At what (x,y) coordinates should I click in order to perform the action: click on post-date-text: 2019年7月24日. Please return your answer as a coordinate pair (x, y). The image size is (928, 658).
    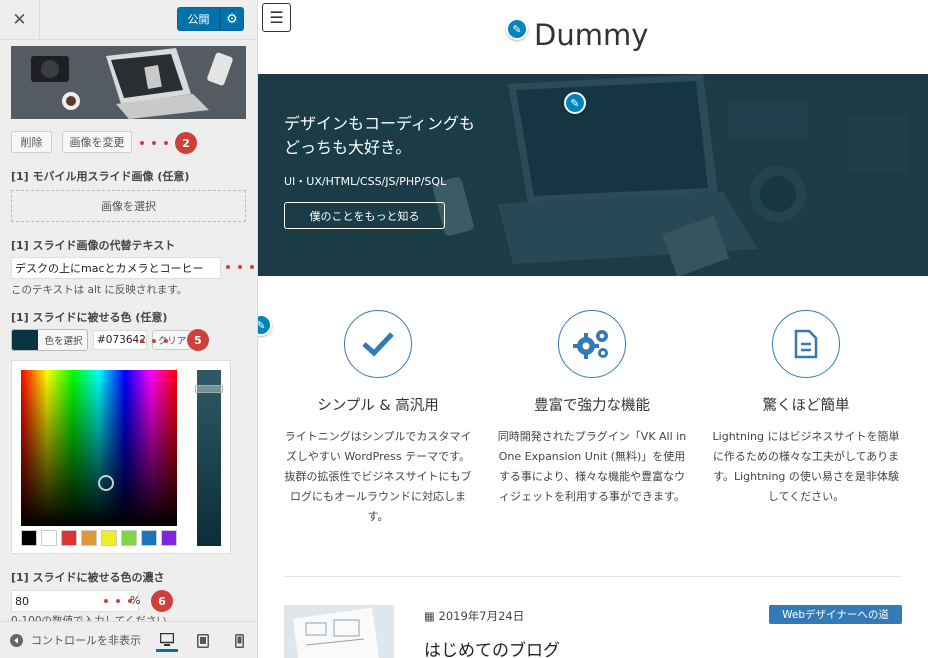
    Looking at the image, I should click on (481, 616).